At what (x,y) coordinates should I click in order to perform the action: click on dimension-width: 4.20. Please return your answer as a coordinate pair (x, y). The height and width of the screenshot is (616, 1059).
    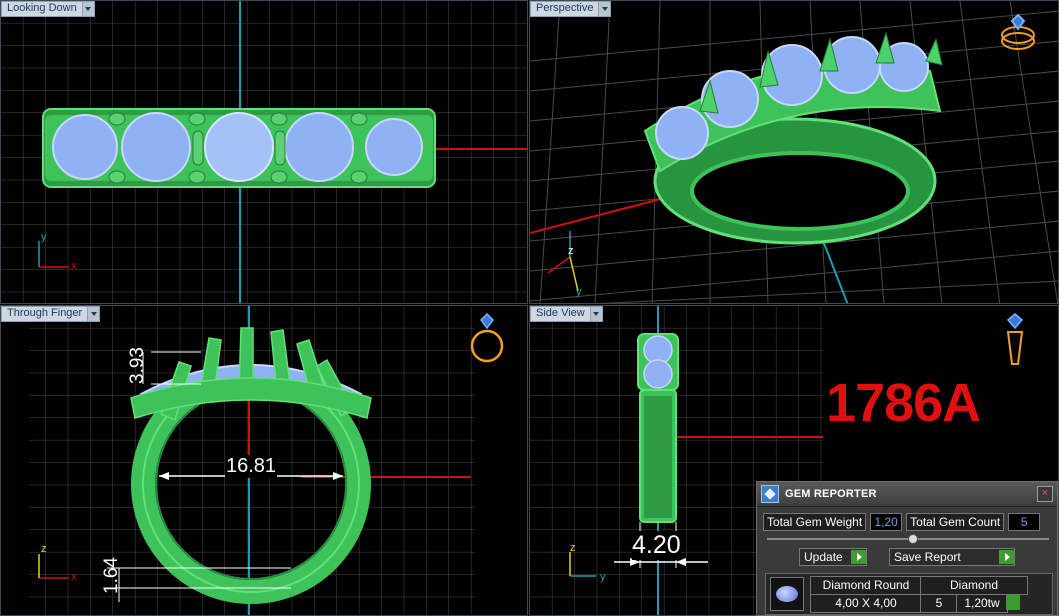
    Looking at the image, I should click on (656, 545).